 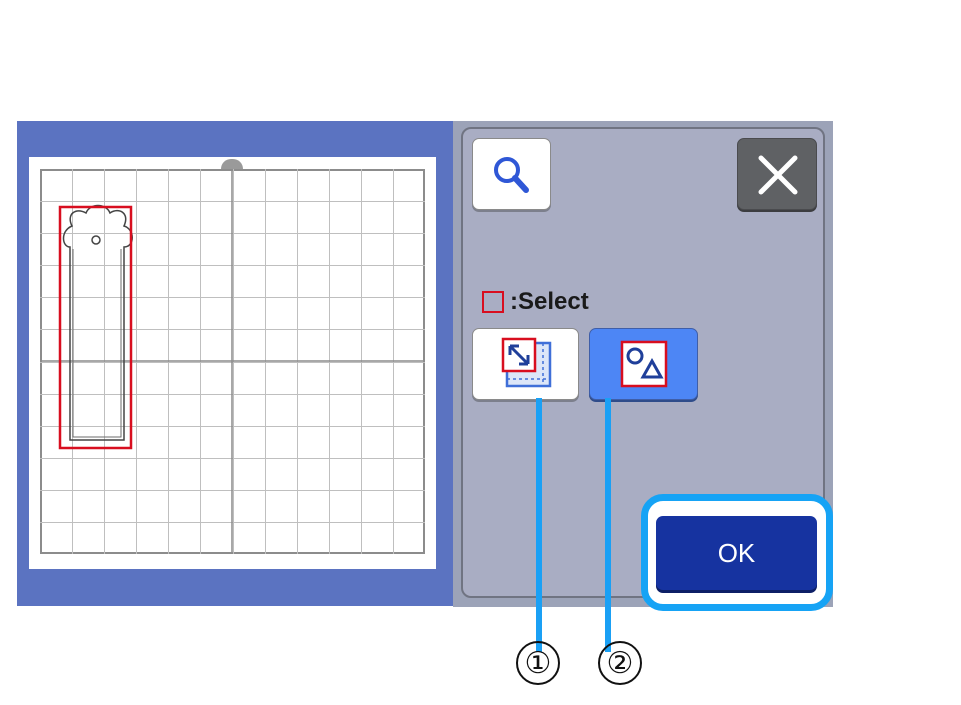 I want to click on select-shape-button, so click(x=643, y=364).